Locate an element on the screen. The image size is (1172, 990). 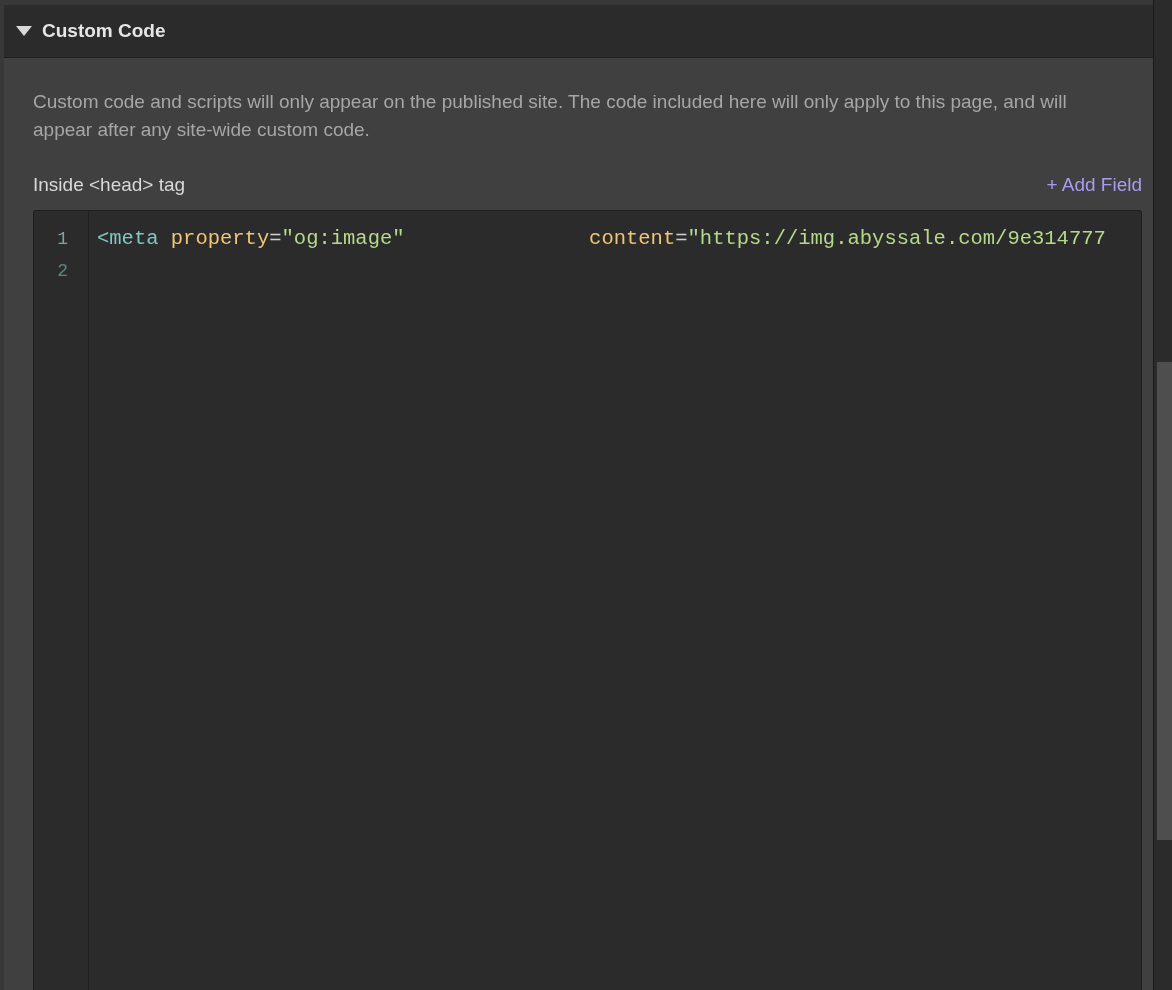
description-text: Custom code and scripts will only appear on the published site. The code included here will only apply to this page, and will appear after any site-wide custom code. is located at coordinates (550, 116).